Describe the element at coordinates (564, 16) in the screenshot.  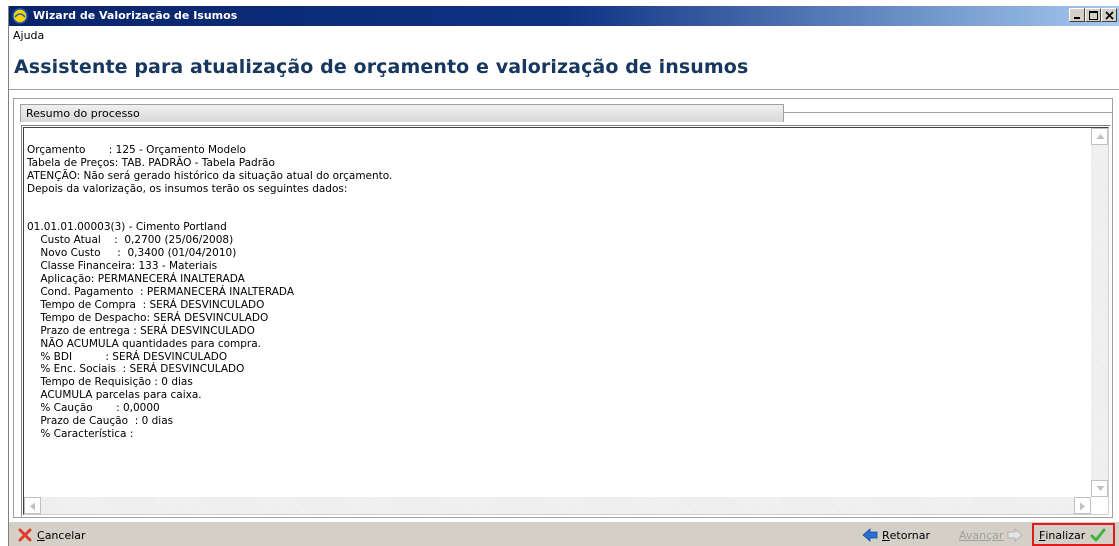
I see `title-bar: Wizard de Valorização de Isumos` at that location.